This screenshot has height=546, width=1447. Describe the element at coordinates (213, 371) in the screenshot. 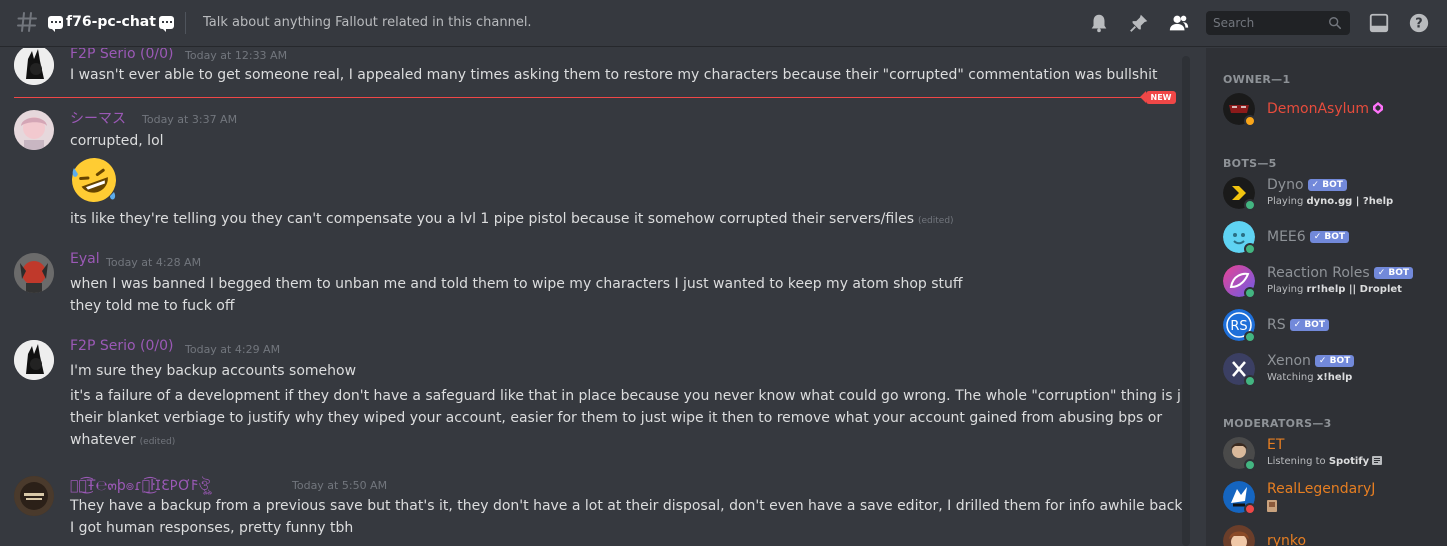

I see `message-text: I'm sure they backup accounts somehow` at that location.